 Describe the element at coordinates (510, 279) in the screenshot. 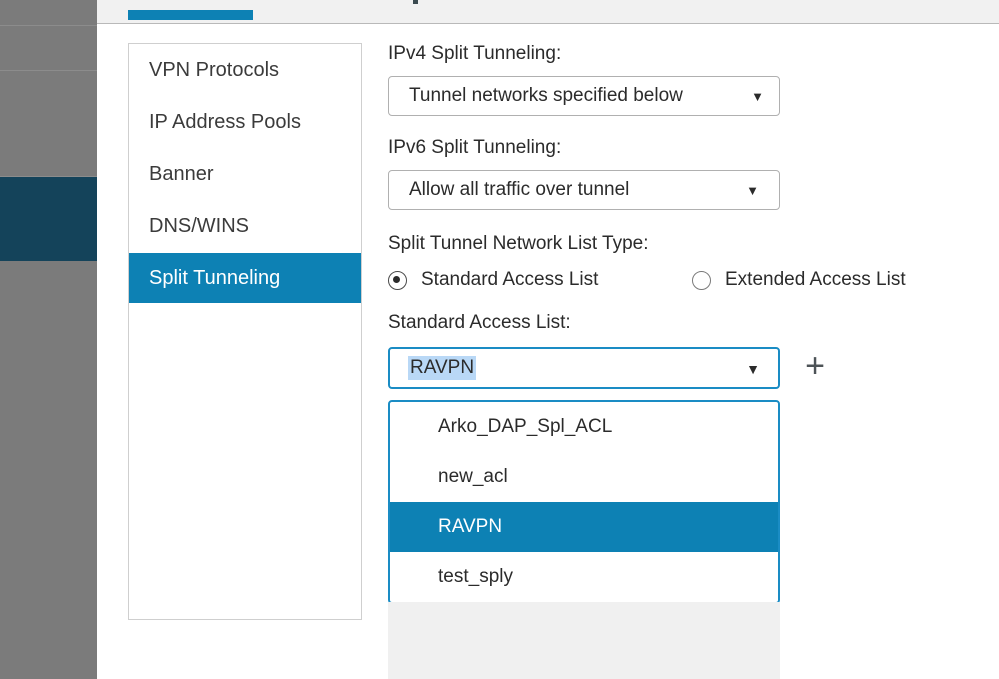

I see `radio-label-standard: Standard Access List` at that location.